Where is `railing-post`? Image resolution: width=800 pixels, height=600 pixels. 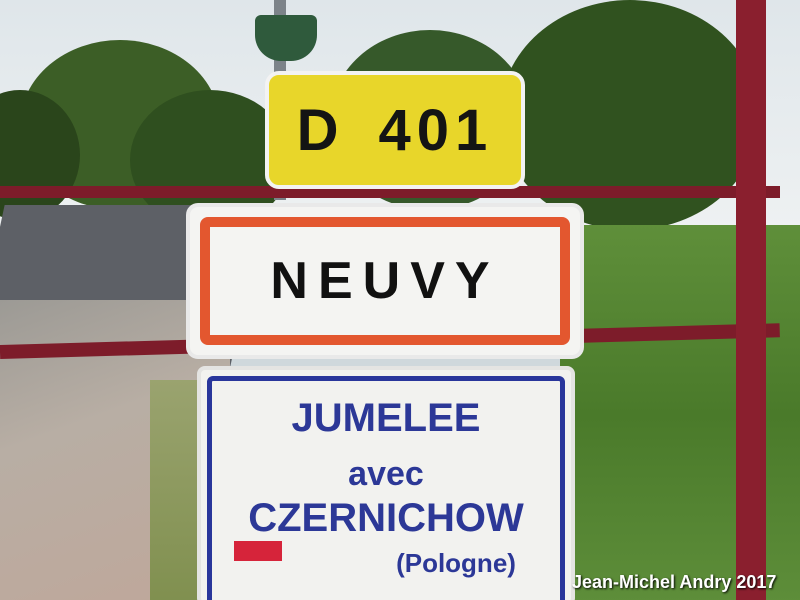
railing-post is located at coordinates (751, 300).